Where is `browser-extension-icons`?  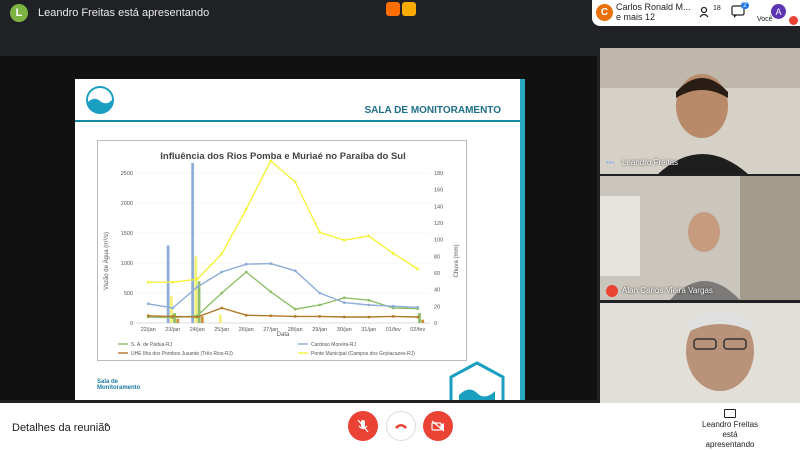 browser-extension-icons is located at coordinates (401, 9).